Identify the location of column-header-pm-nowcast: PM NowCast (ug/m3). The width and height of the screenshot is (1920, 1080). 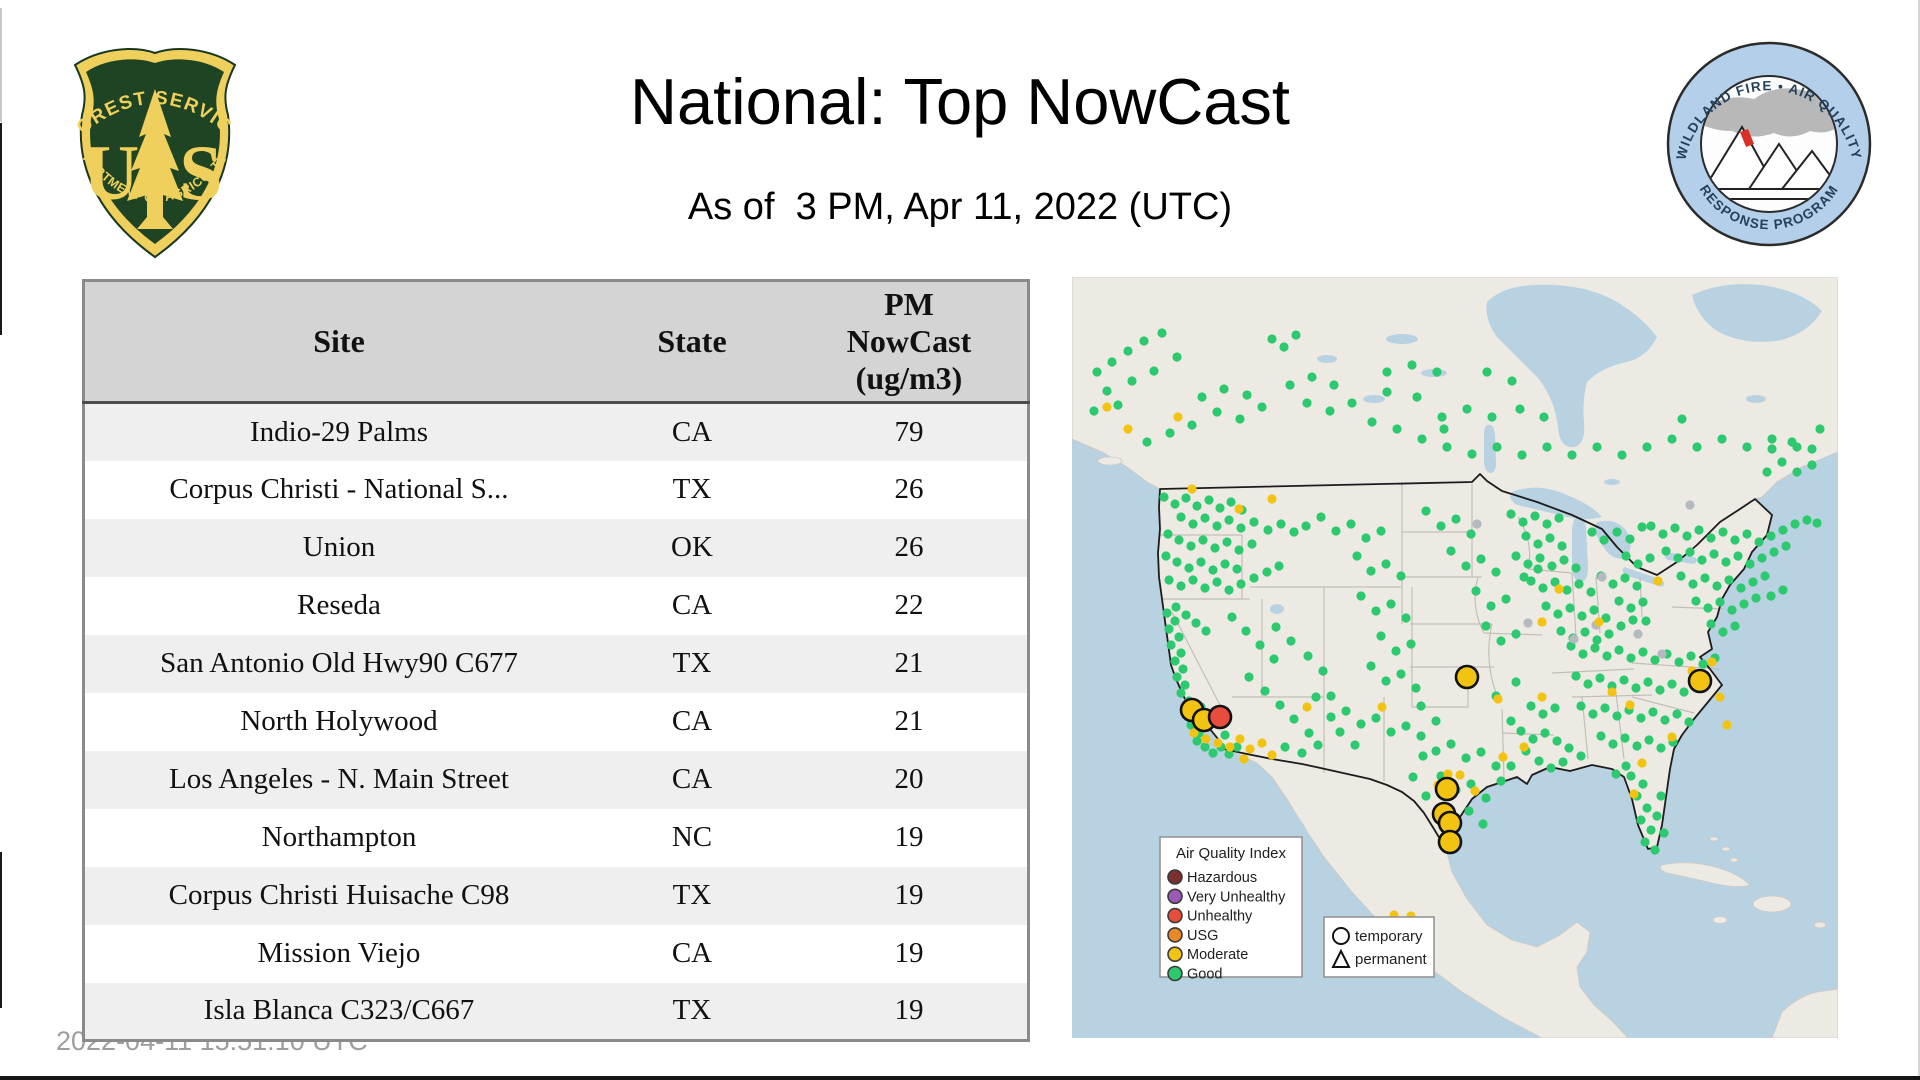
(910, 342).